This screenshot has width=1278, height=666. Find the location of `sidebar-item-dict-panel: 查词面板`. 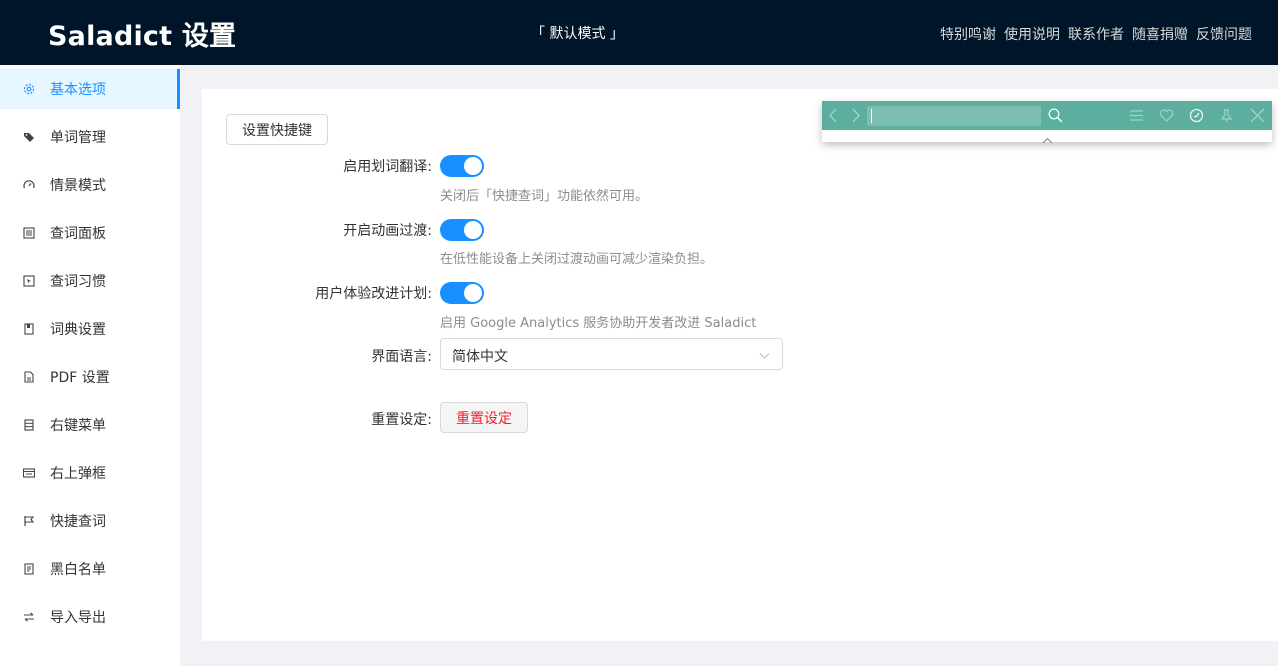

sidebar-item-dict-panel: 查词面板 is located at coordinates (90, 233).